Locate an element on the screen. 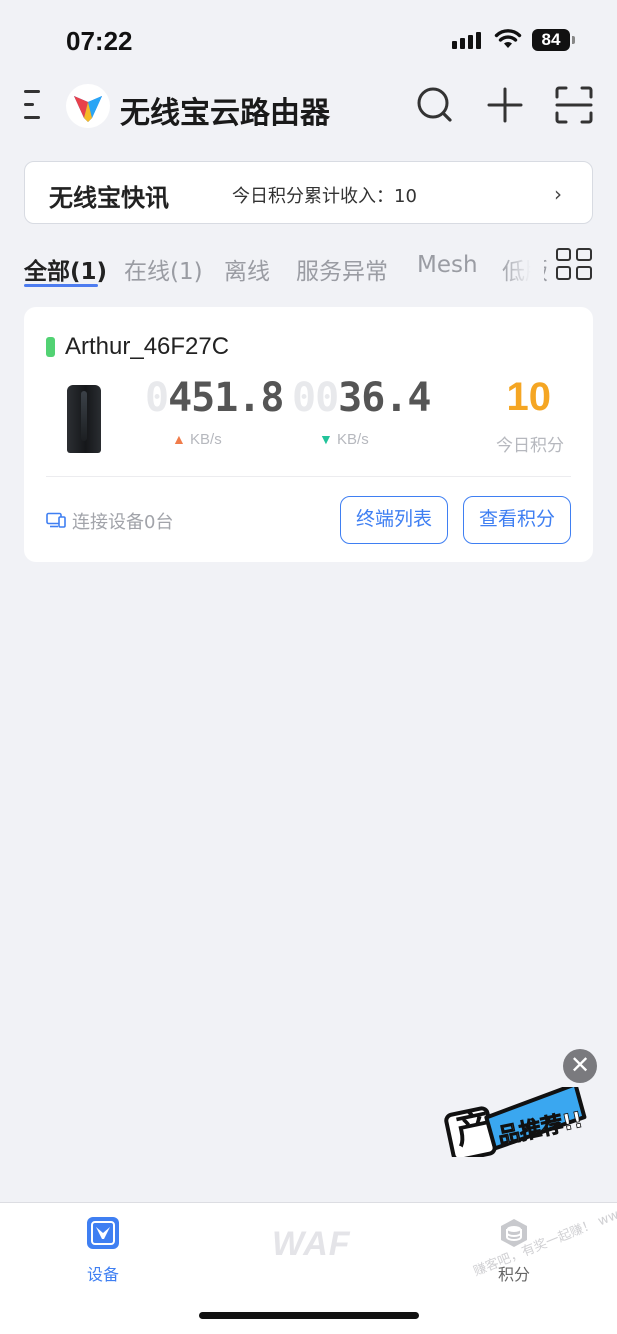  upload-arrow-icon: ▲ is located at coordinates (179, 439).